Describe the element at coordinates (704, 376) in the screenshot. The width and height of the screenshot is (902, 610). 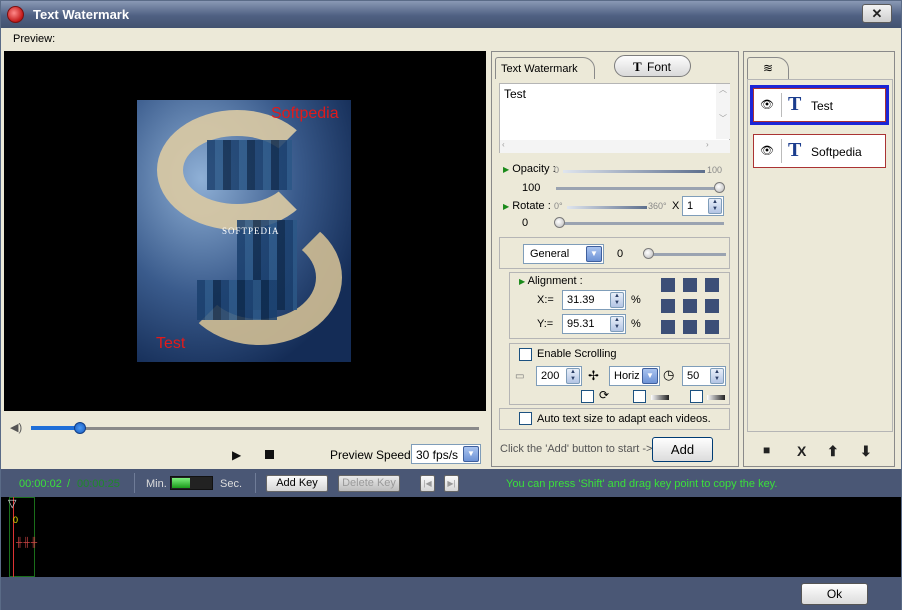
I see `scroll-speed-stepper: 50 ▲ ▼` at that location.